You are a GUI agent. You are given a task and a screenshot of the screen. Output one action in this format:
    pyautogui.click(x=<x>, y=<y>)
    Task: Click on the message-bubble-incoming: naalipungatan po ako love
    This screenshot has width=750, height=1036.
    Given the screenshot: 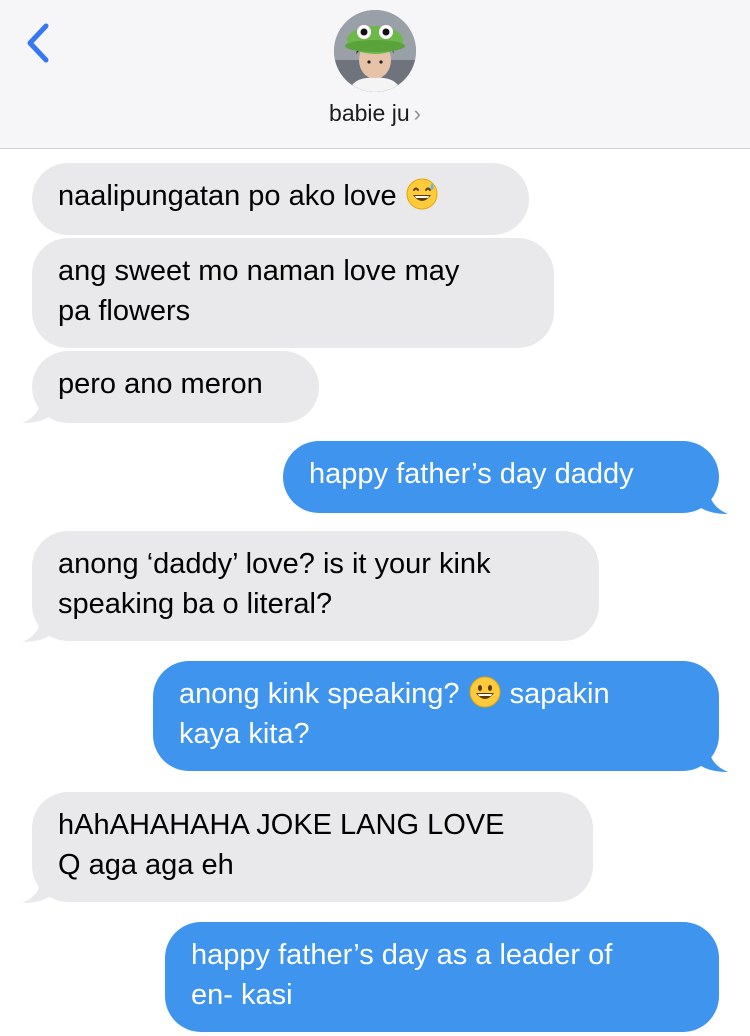 What is the action you would take?
    pyautogui.click(x=280, y=199)
    